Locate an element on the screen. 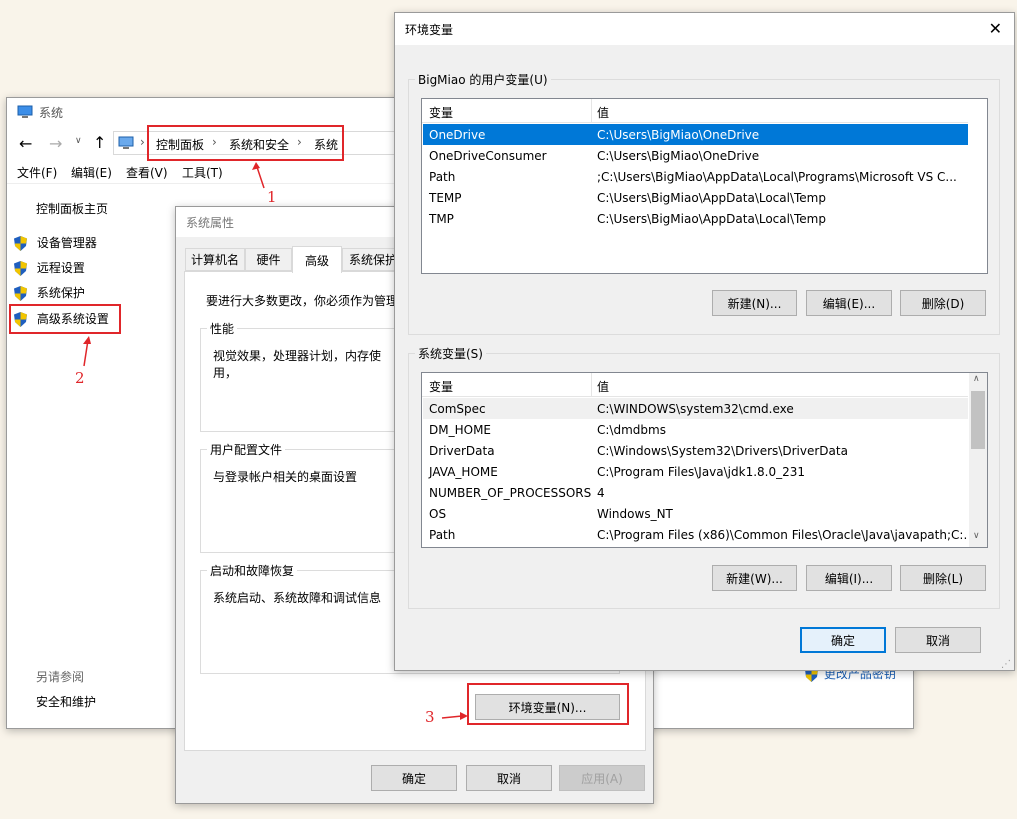 The image size is (1017, 819). sysprops-title: 系统属性 is located at coordinates (210, 222).